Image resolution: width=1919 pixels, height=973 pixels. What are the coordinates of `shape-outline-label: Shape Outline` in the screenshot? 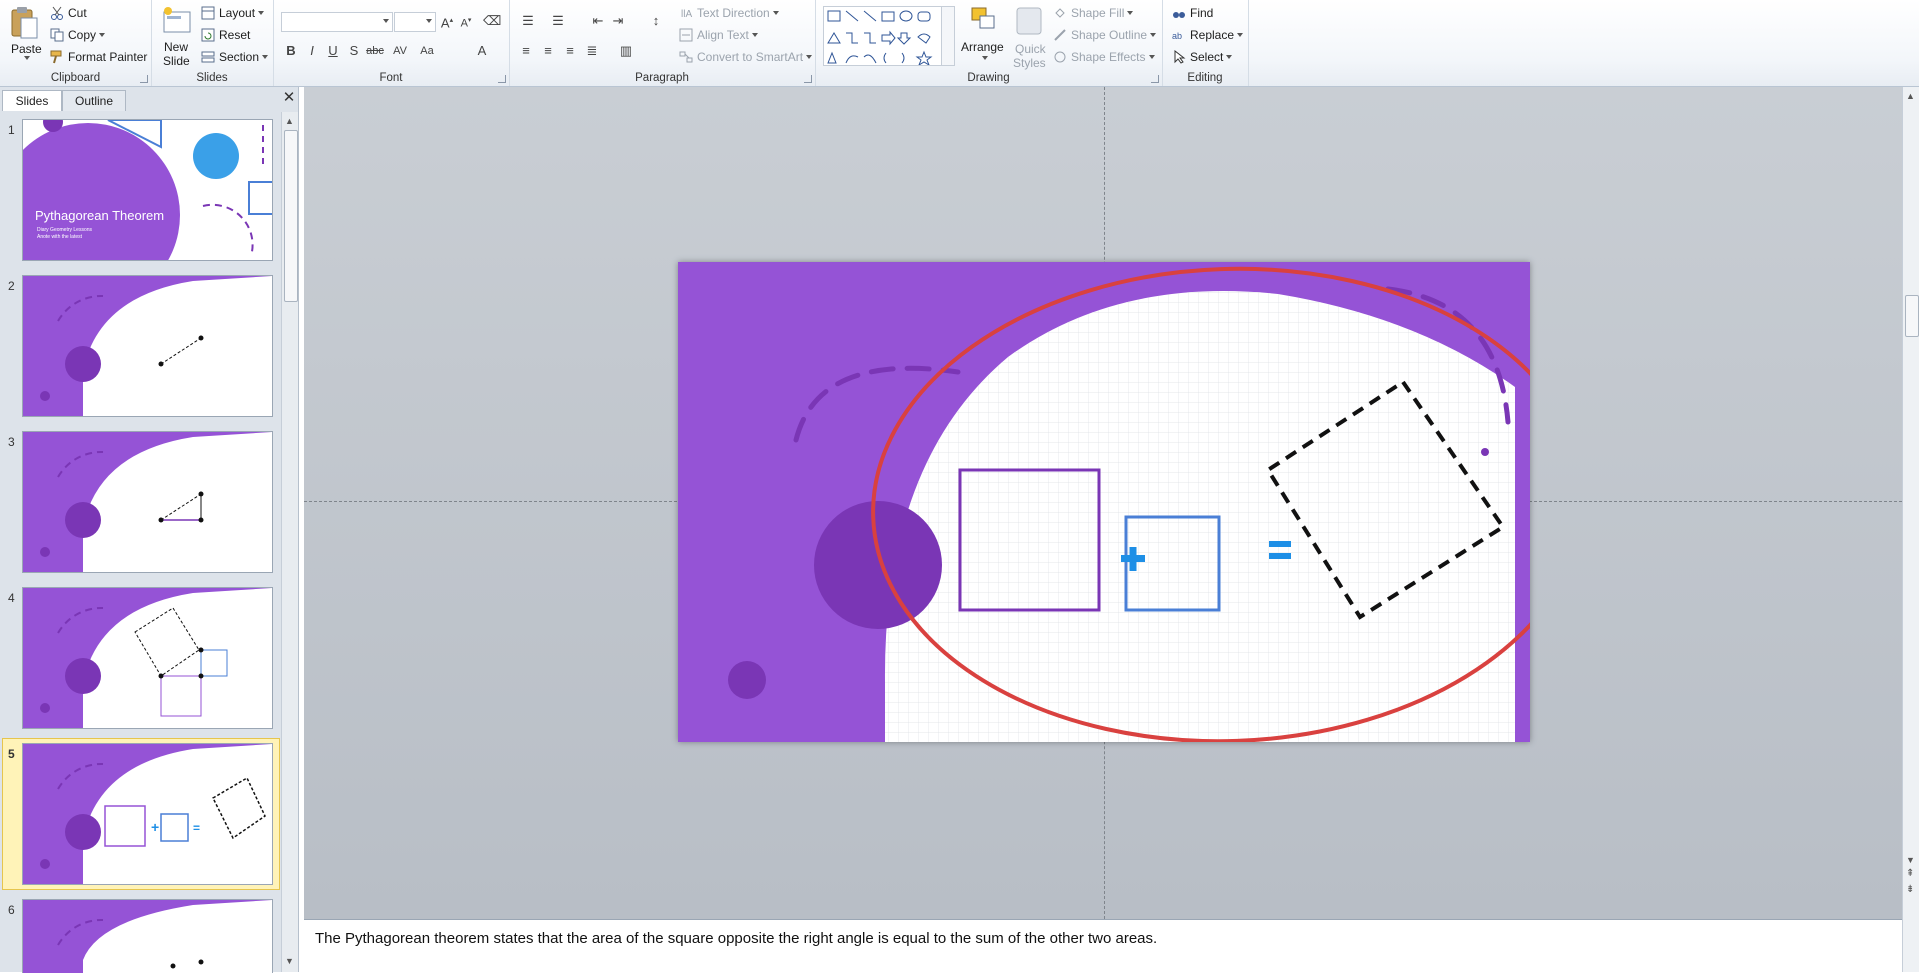 It's located at (1109, 35).